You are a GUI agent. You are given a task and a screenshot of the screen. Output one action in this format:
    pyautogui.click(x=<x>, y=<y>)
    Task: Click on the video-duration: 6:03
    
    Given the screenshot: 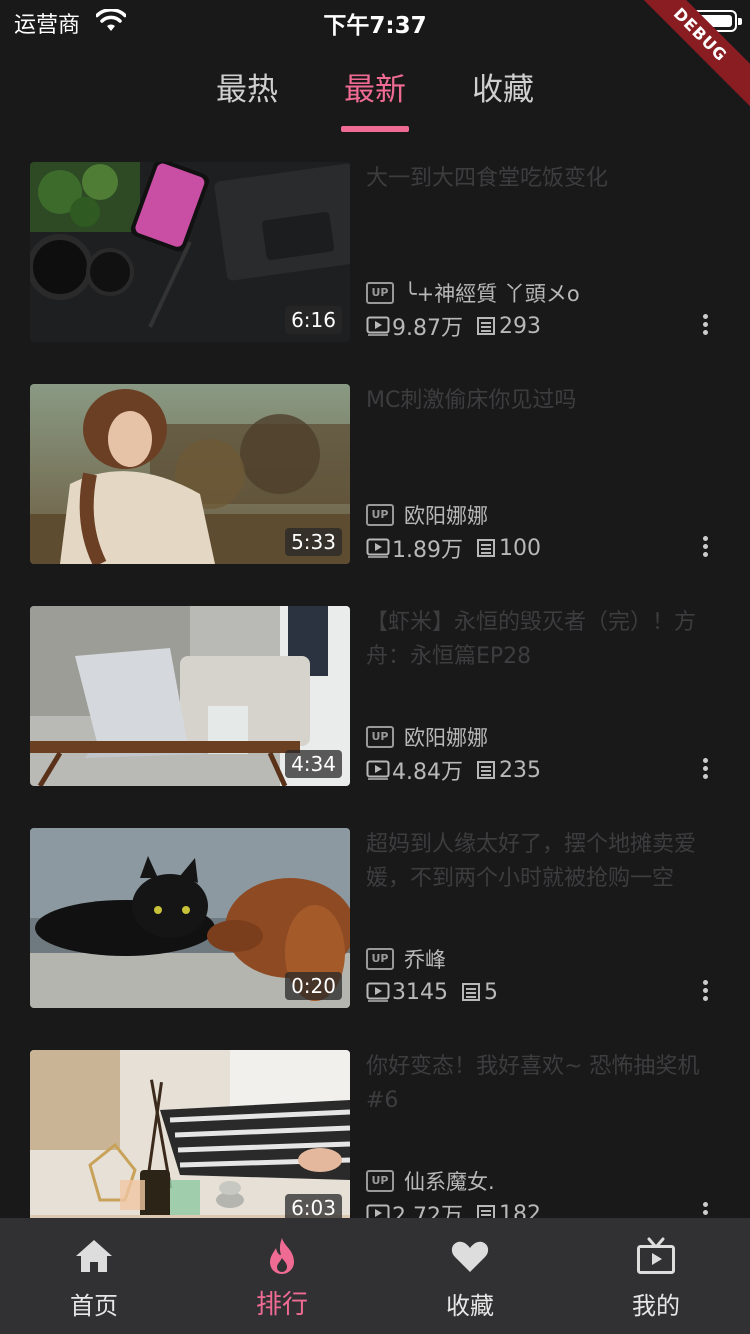 What is the action you would take?
    pyautogui.click(x=313, y=1206)
    